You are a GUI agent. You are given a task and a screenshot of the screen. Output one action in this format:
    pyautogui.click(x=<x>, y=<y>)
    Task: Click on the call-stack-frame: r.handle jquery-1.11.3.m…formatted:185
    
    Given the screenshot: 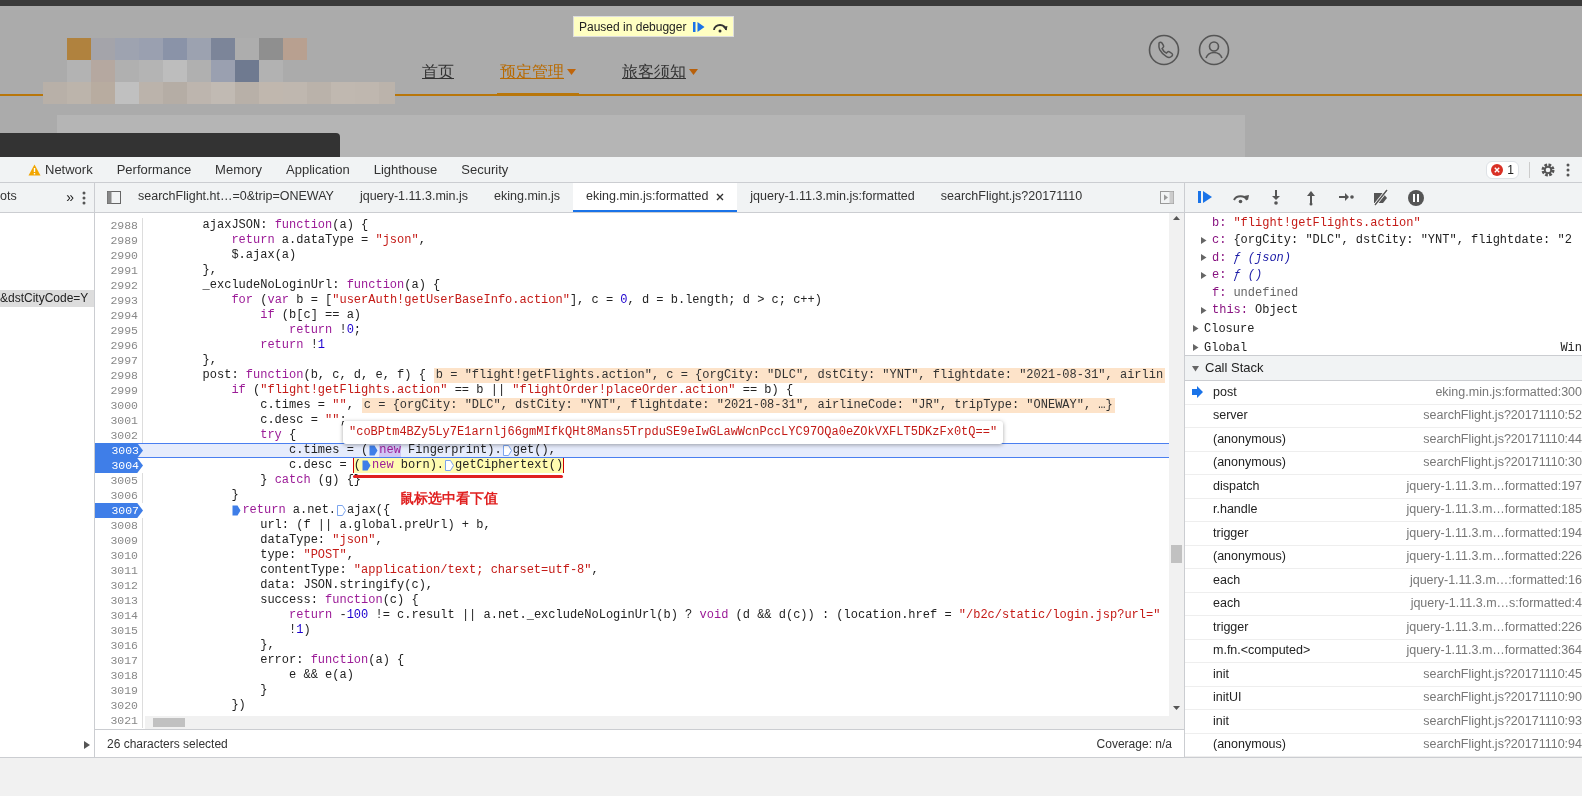 What is the action you would take?
    pyautogui.click(x=1383, y=510)
    